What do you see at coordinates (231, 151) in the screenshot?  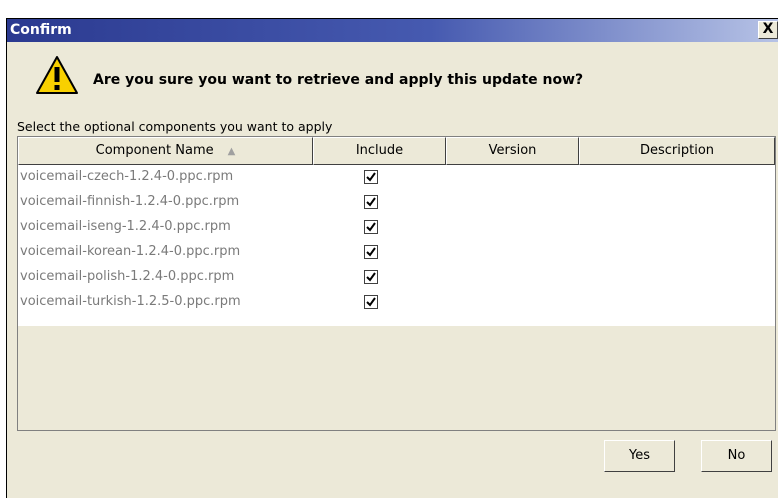 I see `sort-ascending-icon: ▲` at bounding box center [231, 151].